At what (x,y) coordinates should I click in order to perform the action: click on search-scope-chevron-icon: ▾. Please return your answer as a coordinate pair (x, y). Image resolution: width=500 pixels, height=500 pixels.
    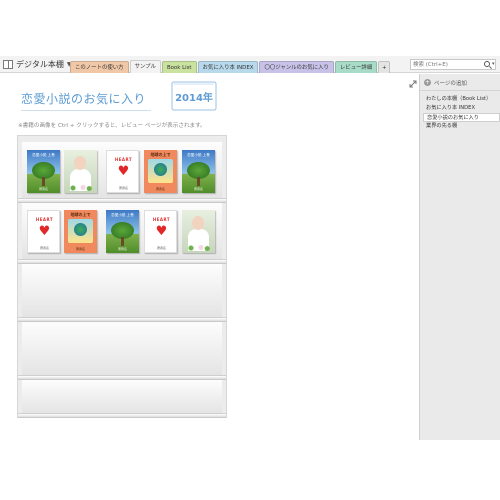
    Looking at the image, I should click on (493, 64).